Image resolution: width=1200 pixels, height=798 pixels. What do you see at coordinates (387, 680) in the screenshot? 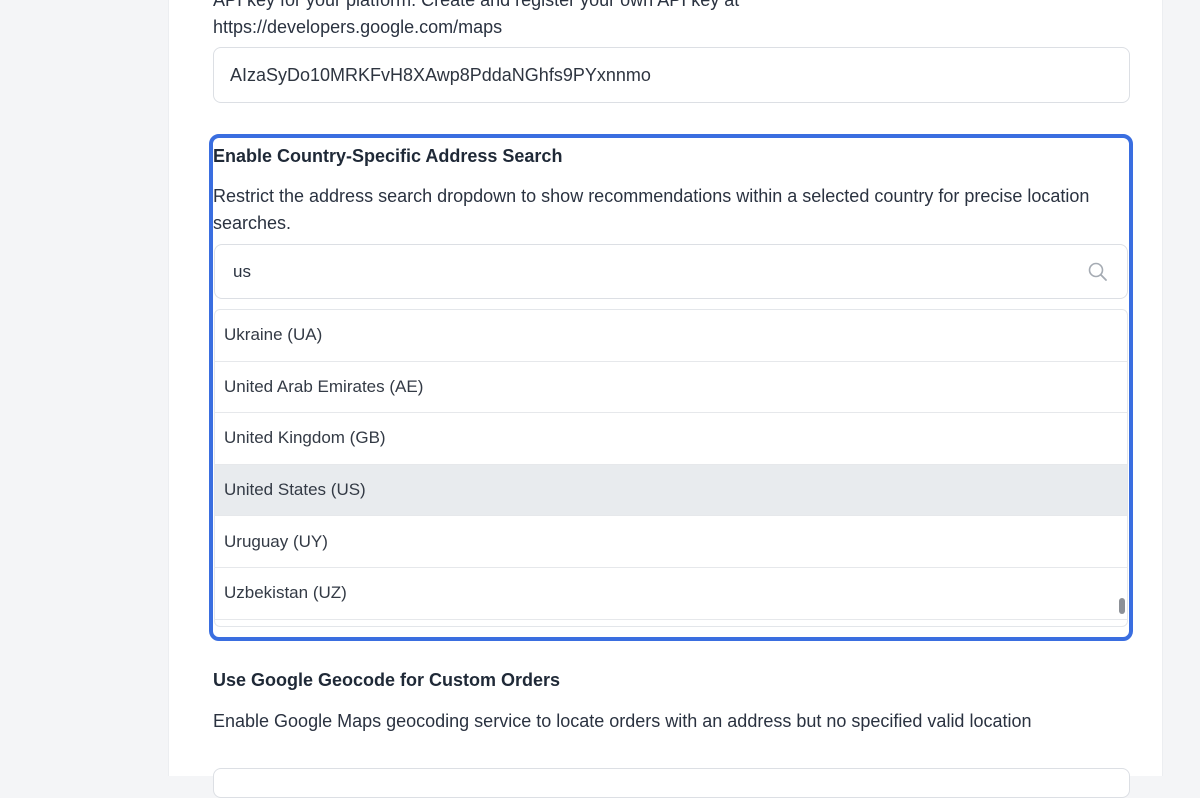
I see `geocode-title: Use Google Geocode for Custom Orders` at bounding box center [387, 680].